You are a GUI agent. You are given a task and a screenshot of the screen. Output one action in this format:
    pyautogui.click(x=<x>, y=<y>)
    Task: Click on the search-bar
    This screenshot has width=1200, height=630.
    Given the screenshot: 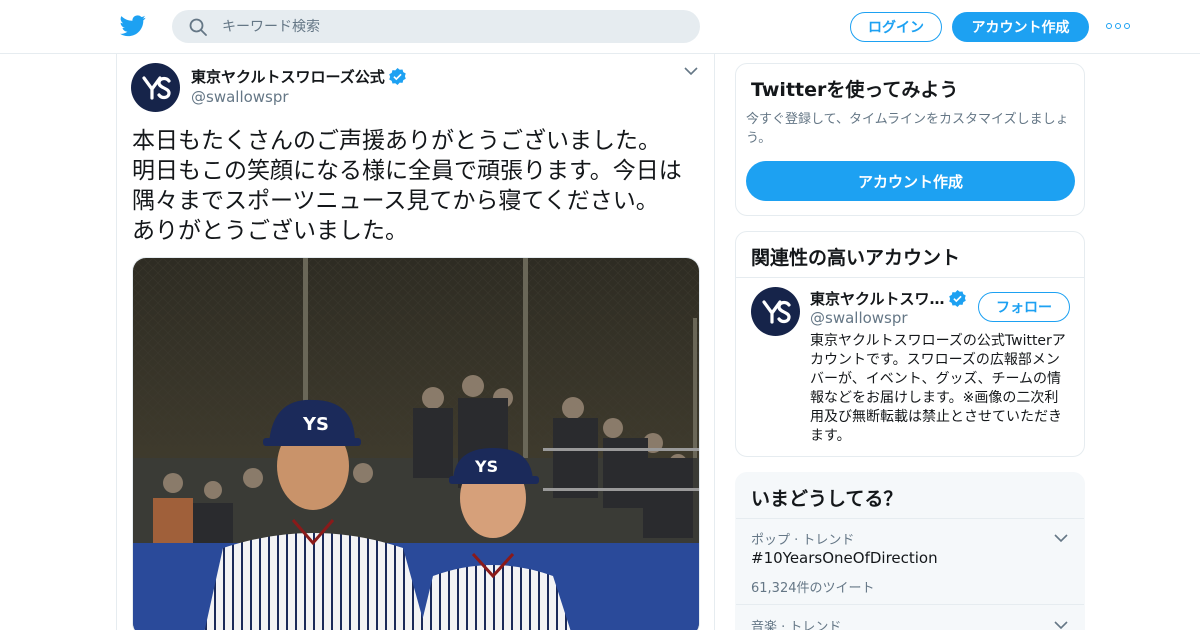 What is the action you would take?
    pyautogui.click(x=436, y=26)
    